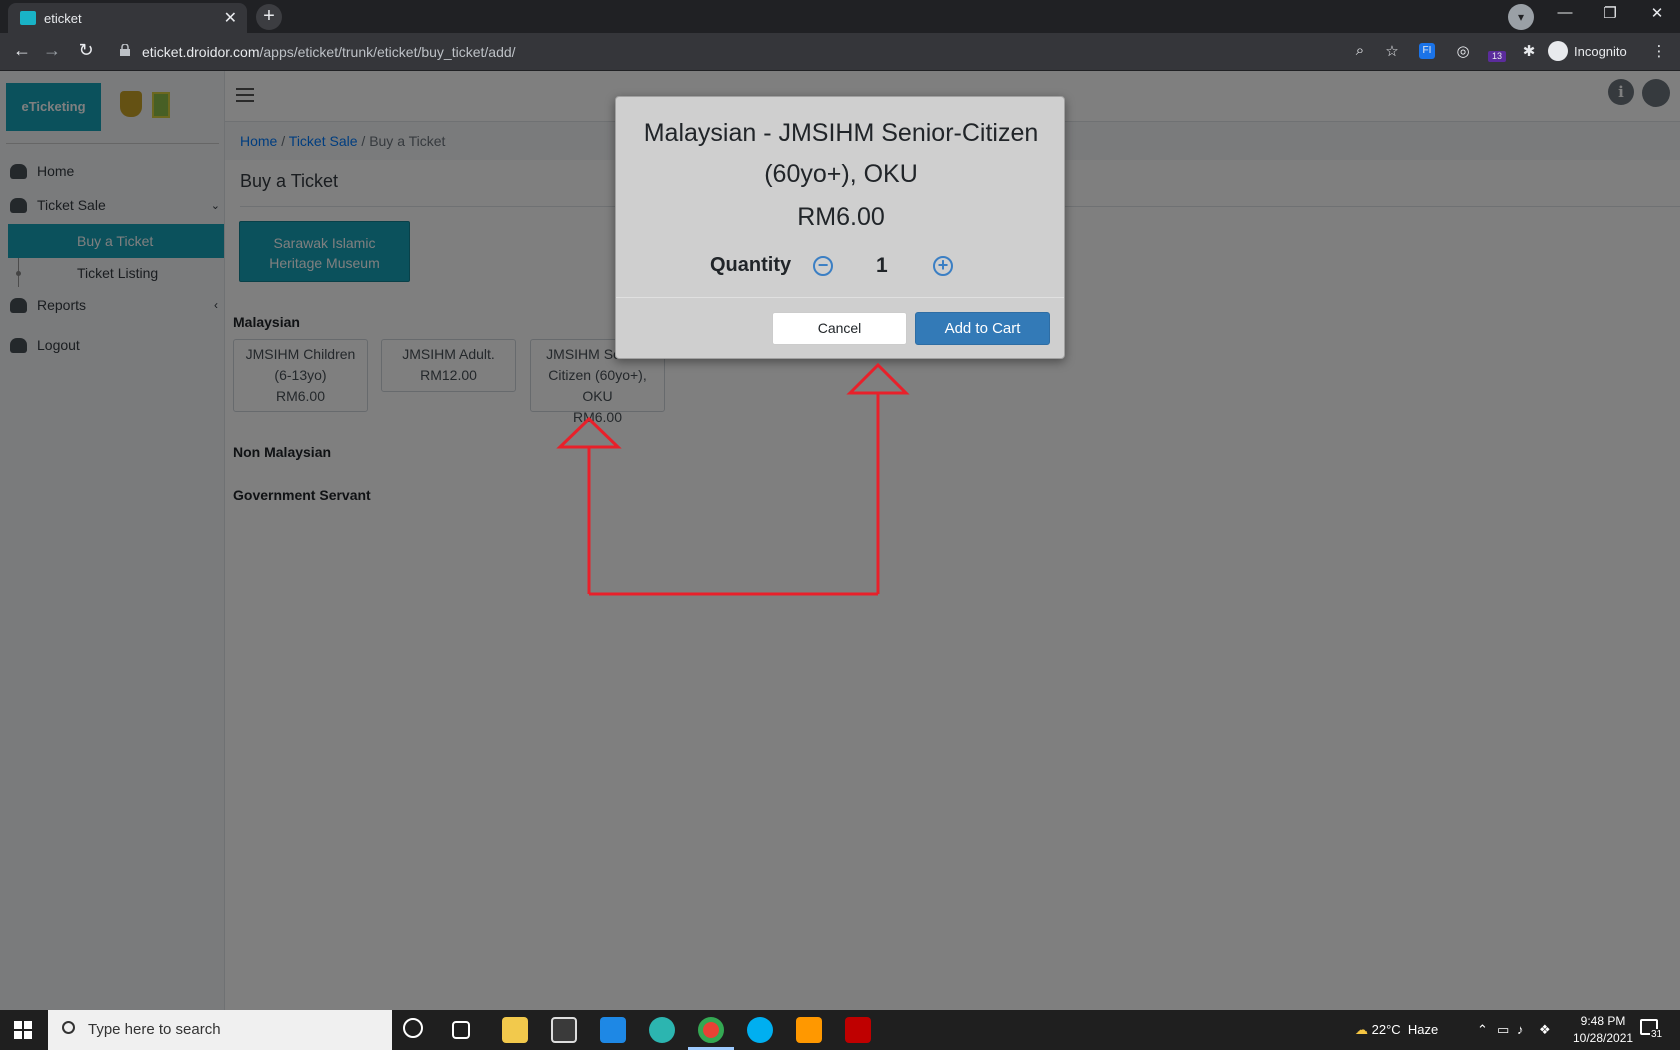  I want to click on cancel-button: Cancel, so click(839, 328).